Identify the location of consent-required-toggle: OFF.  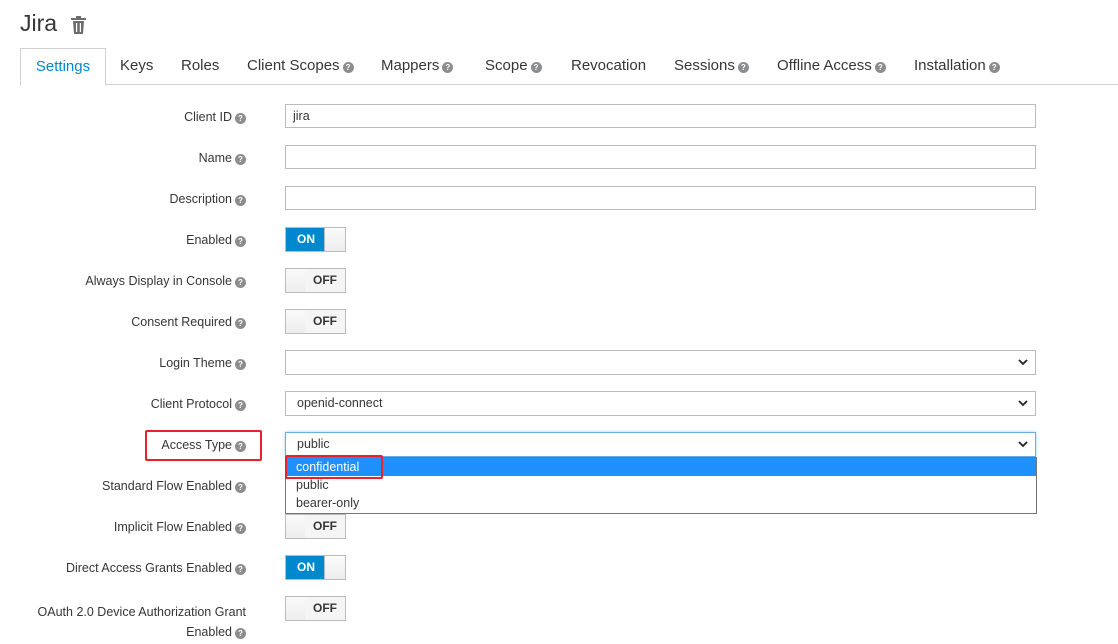
(315, 321).